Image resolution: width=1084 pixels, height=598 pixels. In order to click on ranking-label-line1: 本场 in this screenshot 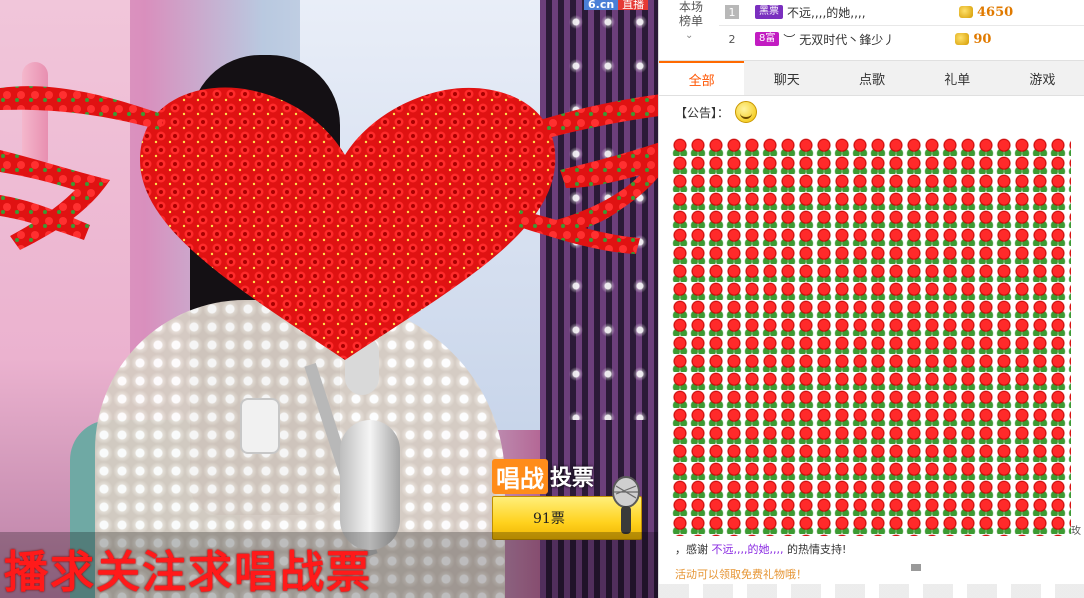, I will do `click(690, 7)`.